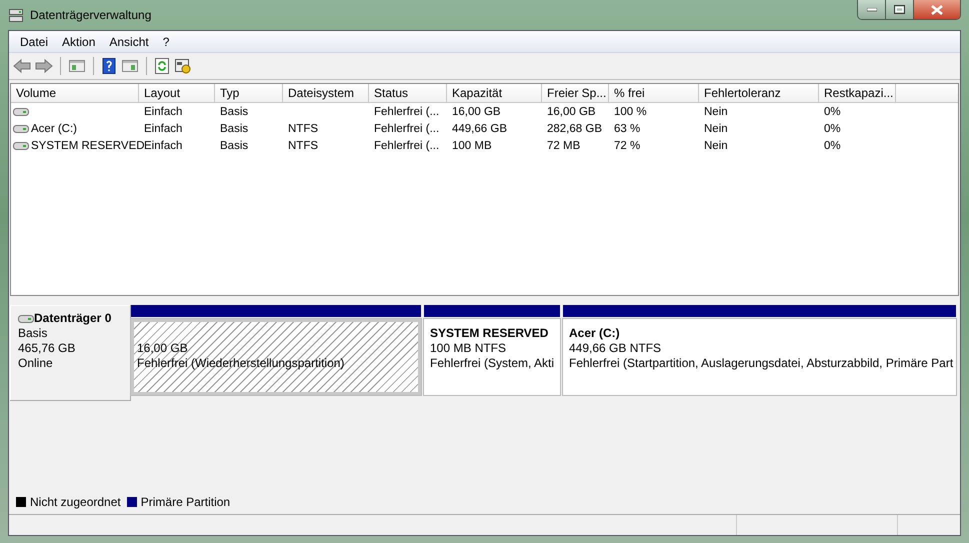 The image size is (969, 543). Describe the element at coordinates (759, 357) in the screenshot. I see `partition-block: Acer (C:) 449,66 GB NTFS Fehlerfrei (Startpartition, Auslagerungsdatei, Absturzabbild, Primäre Part` at that location.